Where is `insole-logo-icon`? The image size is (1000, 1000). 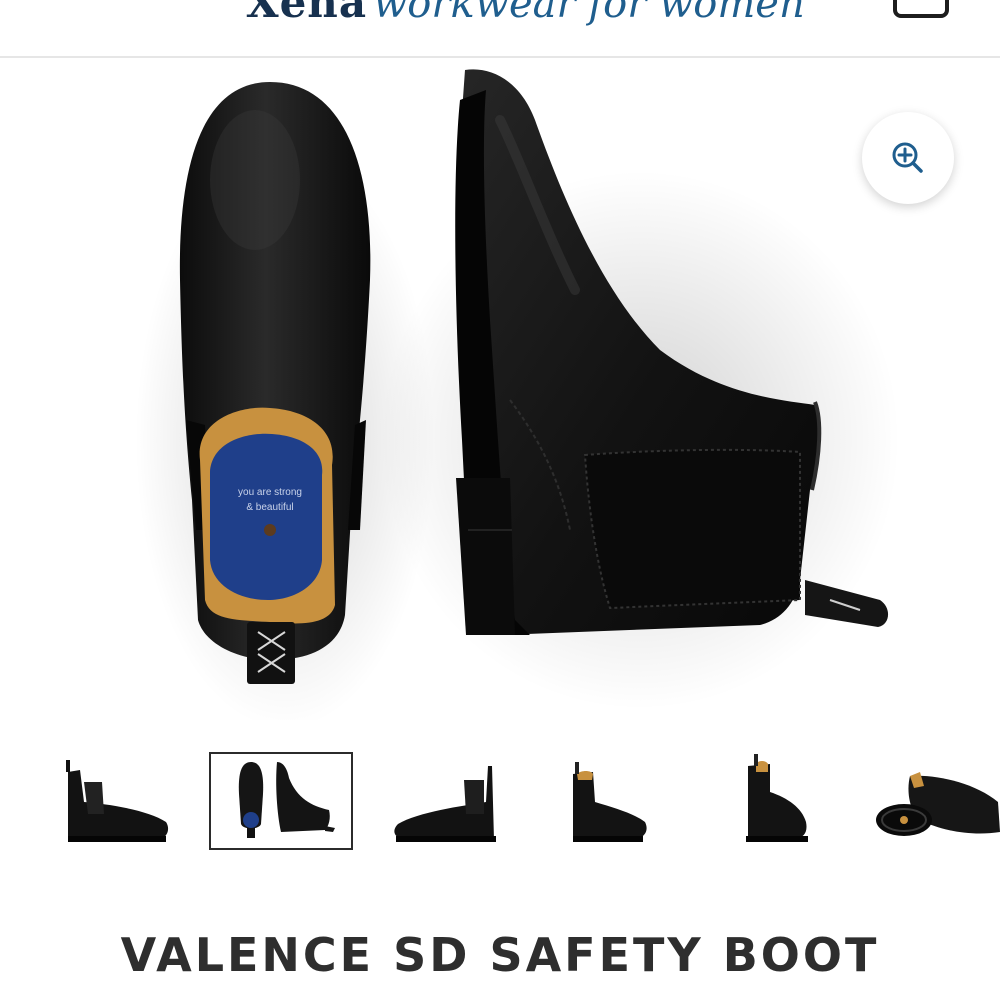
insole-logo-icon is located at coordinates (270, 530).